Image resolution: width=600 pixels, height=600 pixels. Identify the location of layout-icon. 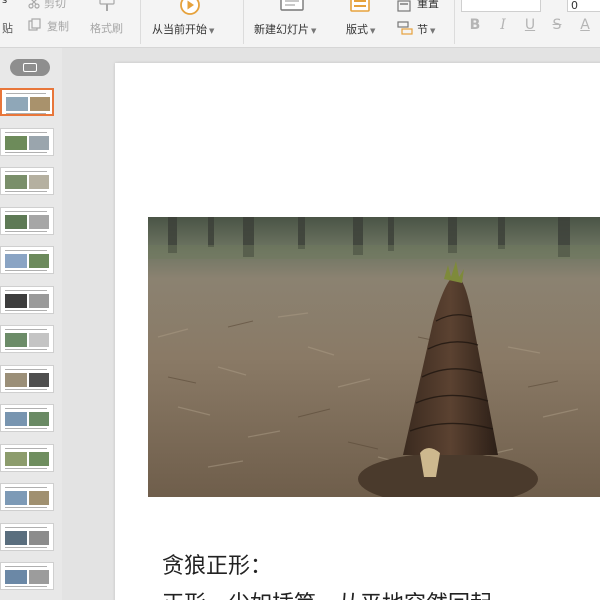
(360, 6).